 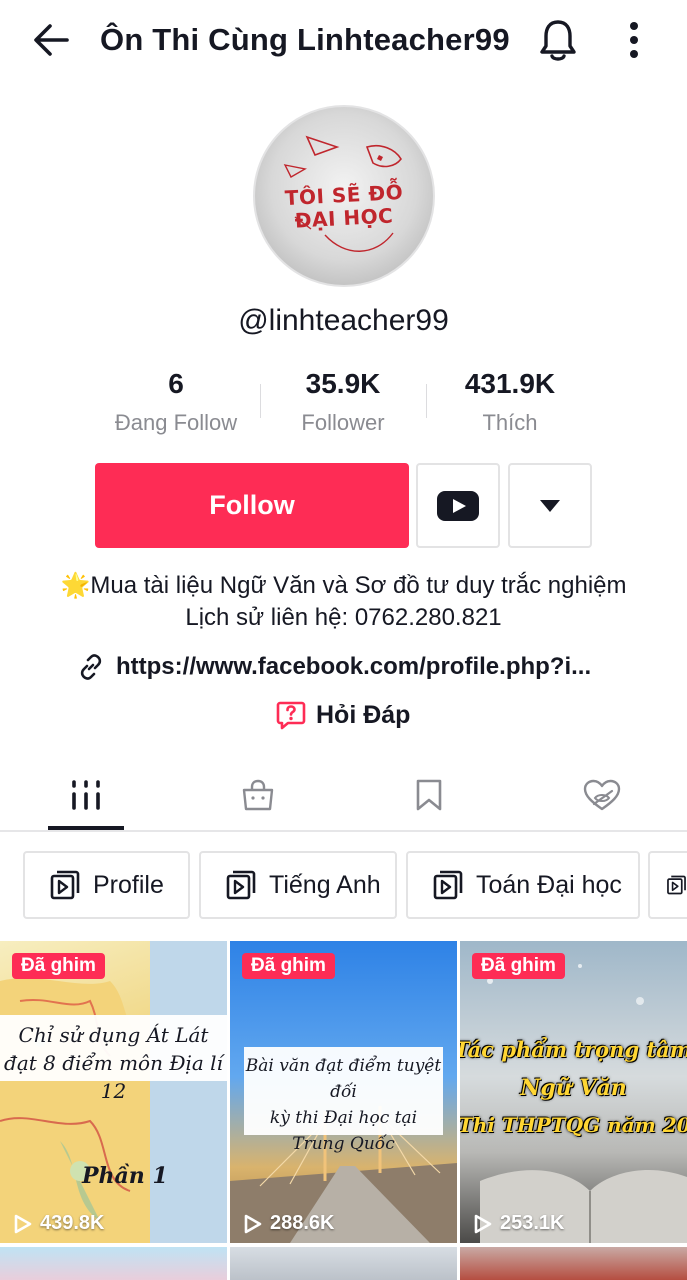 I want to click on bell-icon, so click(x=558, y=40).